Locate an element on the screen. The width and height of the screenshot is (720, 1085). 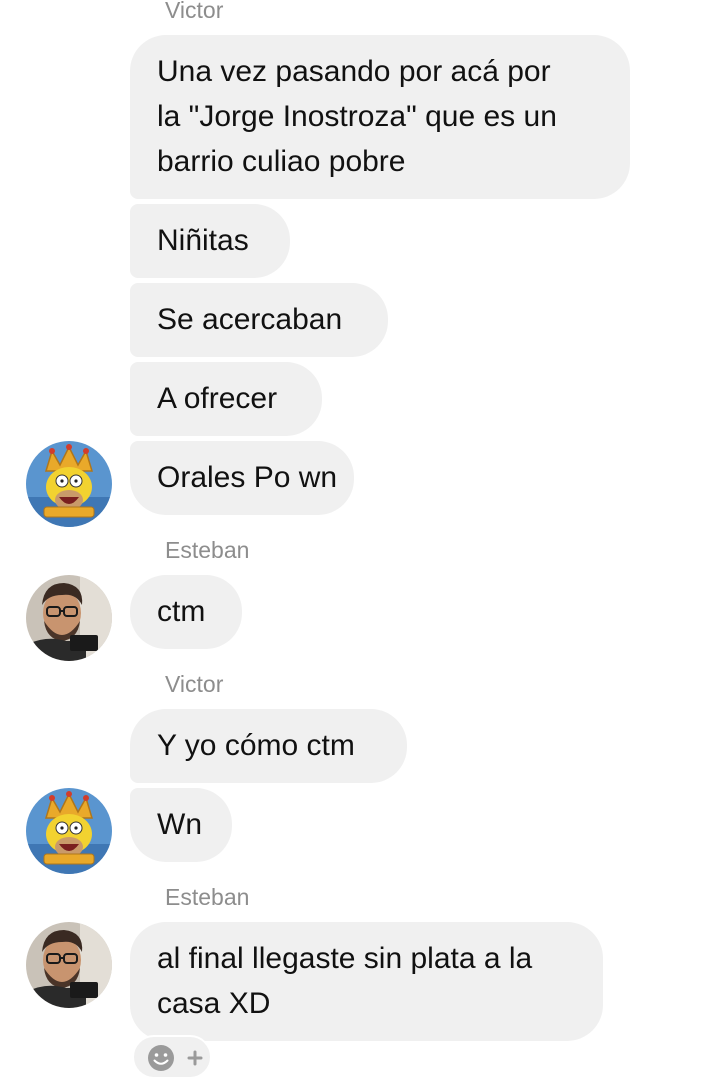
message-line: al final llegaste sin plata a la is located at coordinates (345, 958).